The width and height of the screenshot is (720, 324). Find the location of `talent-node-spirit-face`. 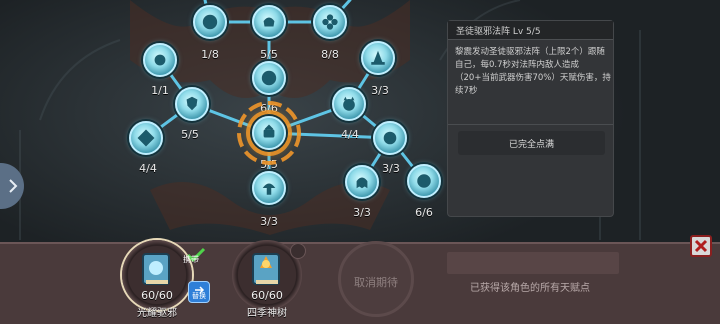

talent-node-spirit-face is located at coordinates (269, 78).